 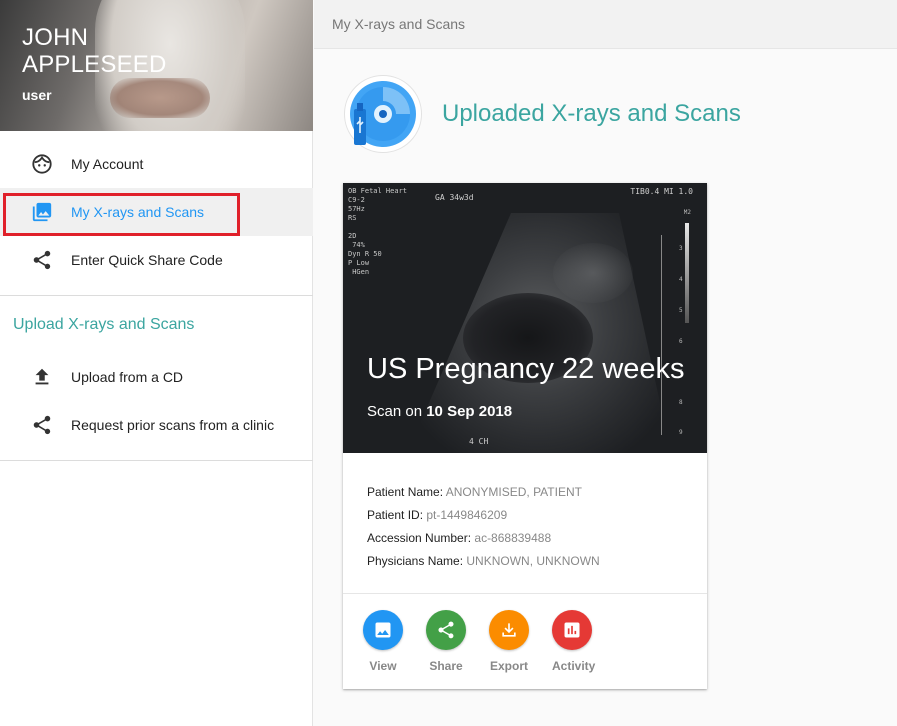 I want to click on detail-value: UNKNOWN, UNKNOWN, so click(x=533, y=561).